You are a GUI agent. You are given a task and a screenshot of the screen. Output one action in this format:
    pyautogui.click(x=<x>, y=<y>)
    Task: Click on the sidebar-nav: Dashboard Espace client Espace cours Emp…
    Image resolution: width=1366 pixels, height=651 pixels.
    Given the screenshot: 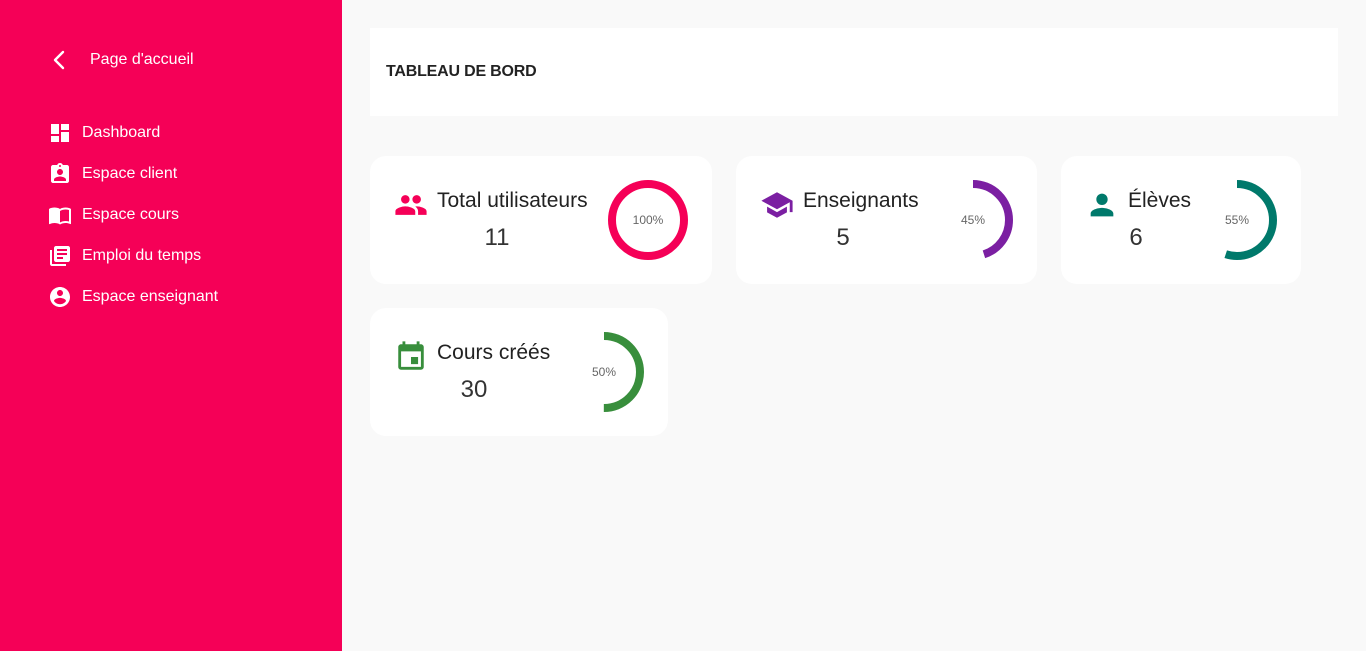 What is the action you would take?
    pyautogui.click(x=133, y=214)
    